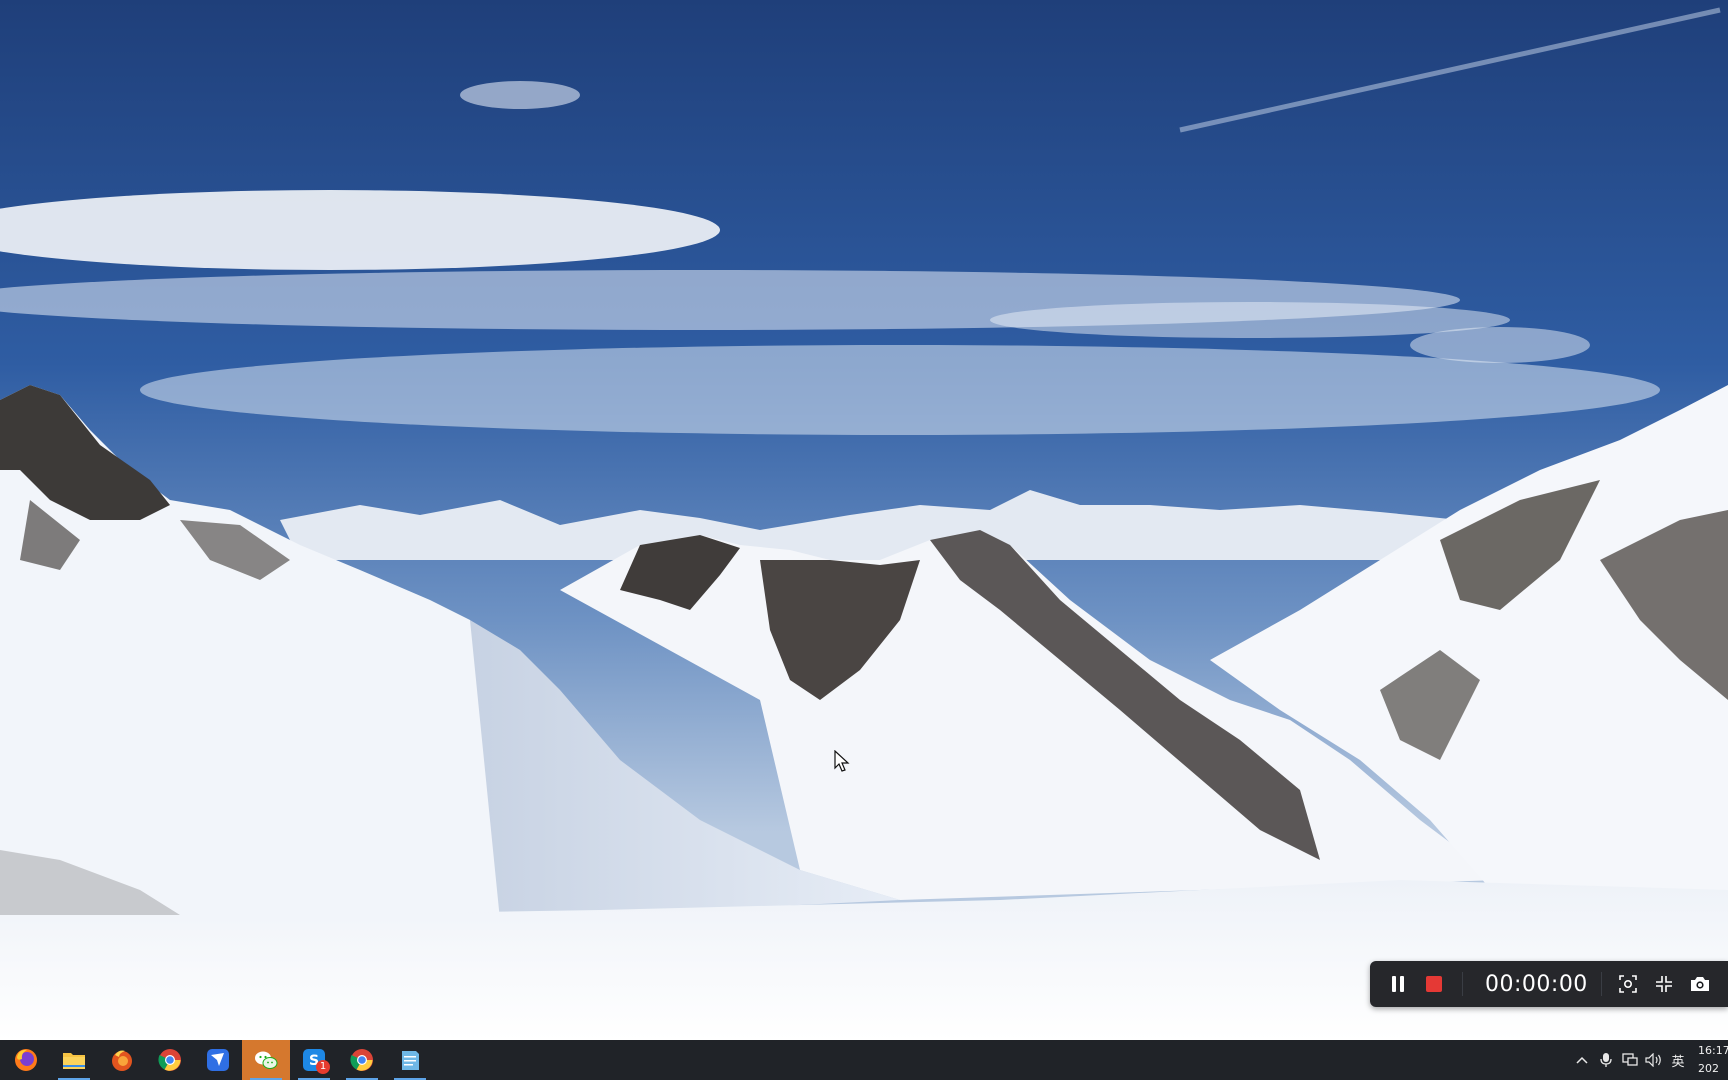  I want to click on screenshot-region-icon, so click(1628, 984).